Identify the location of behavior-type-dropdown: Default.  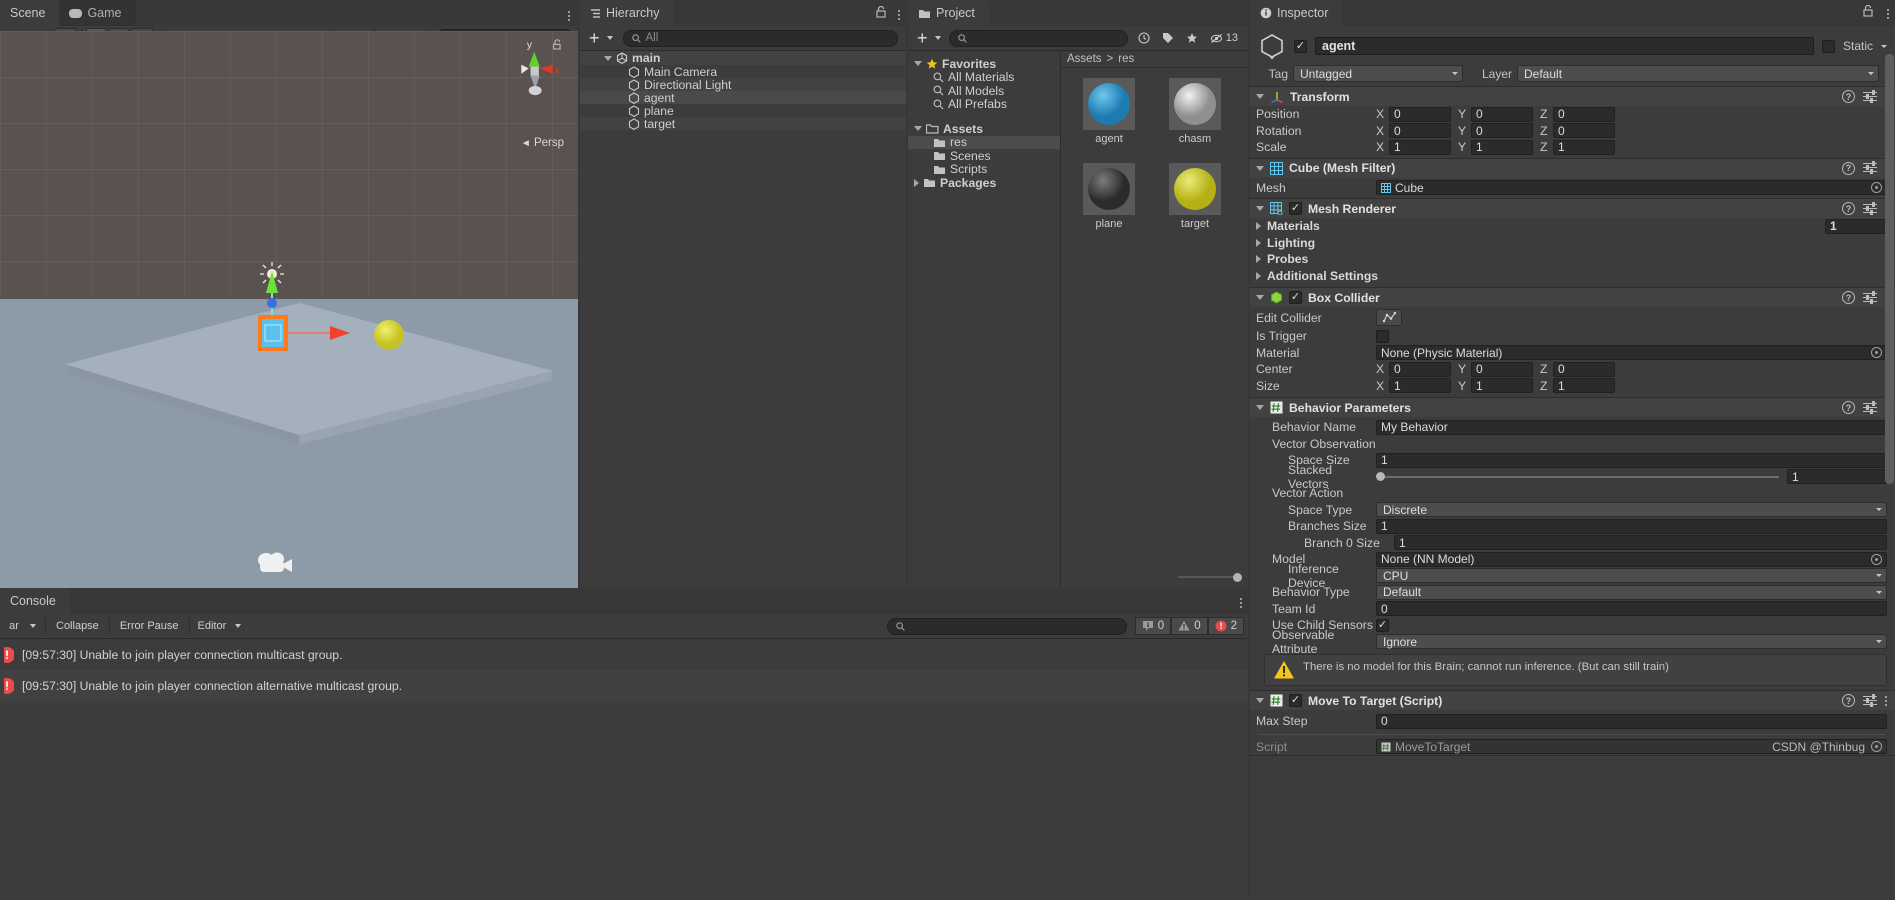
(1631, 592).